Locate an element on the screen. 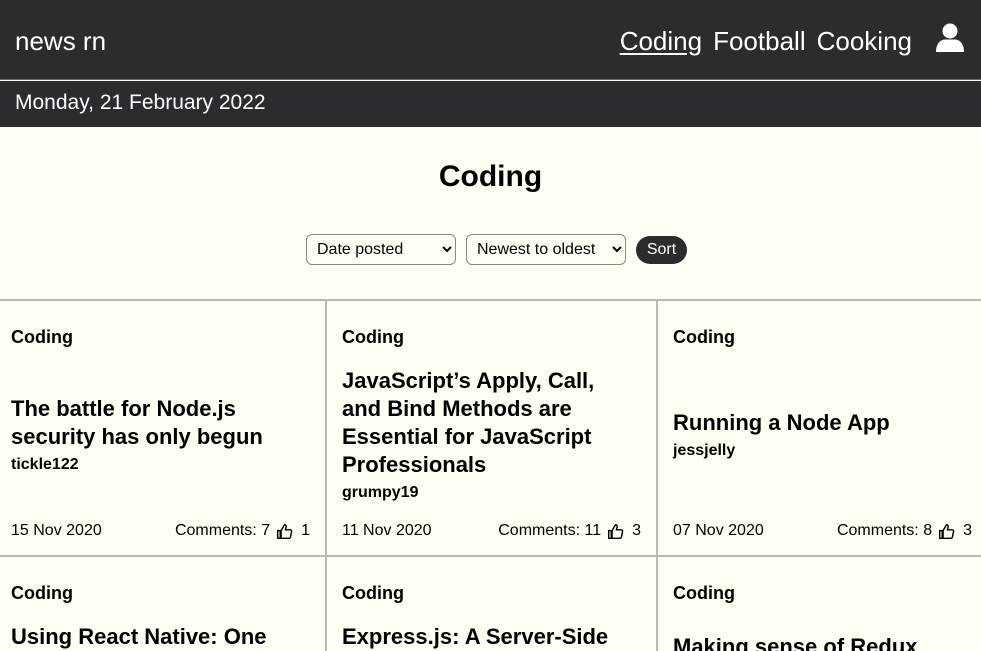 The height and width of the screenshot is (651, 981). article-author: grumpy19 is located at coordinates (380, 493).